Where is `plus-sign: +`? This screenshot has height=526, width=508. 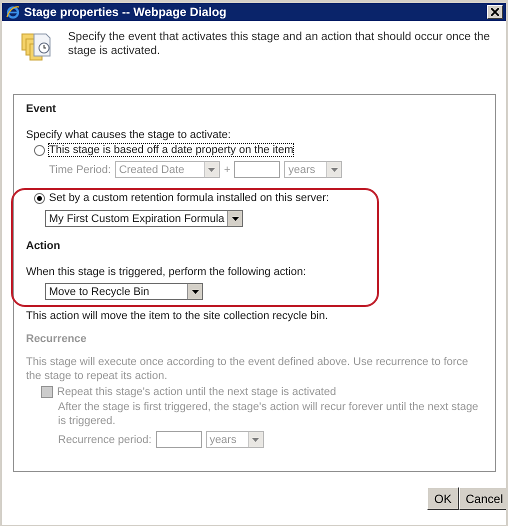
plus-sign: + is located at coordinates (227, 170).